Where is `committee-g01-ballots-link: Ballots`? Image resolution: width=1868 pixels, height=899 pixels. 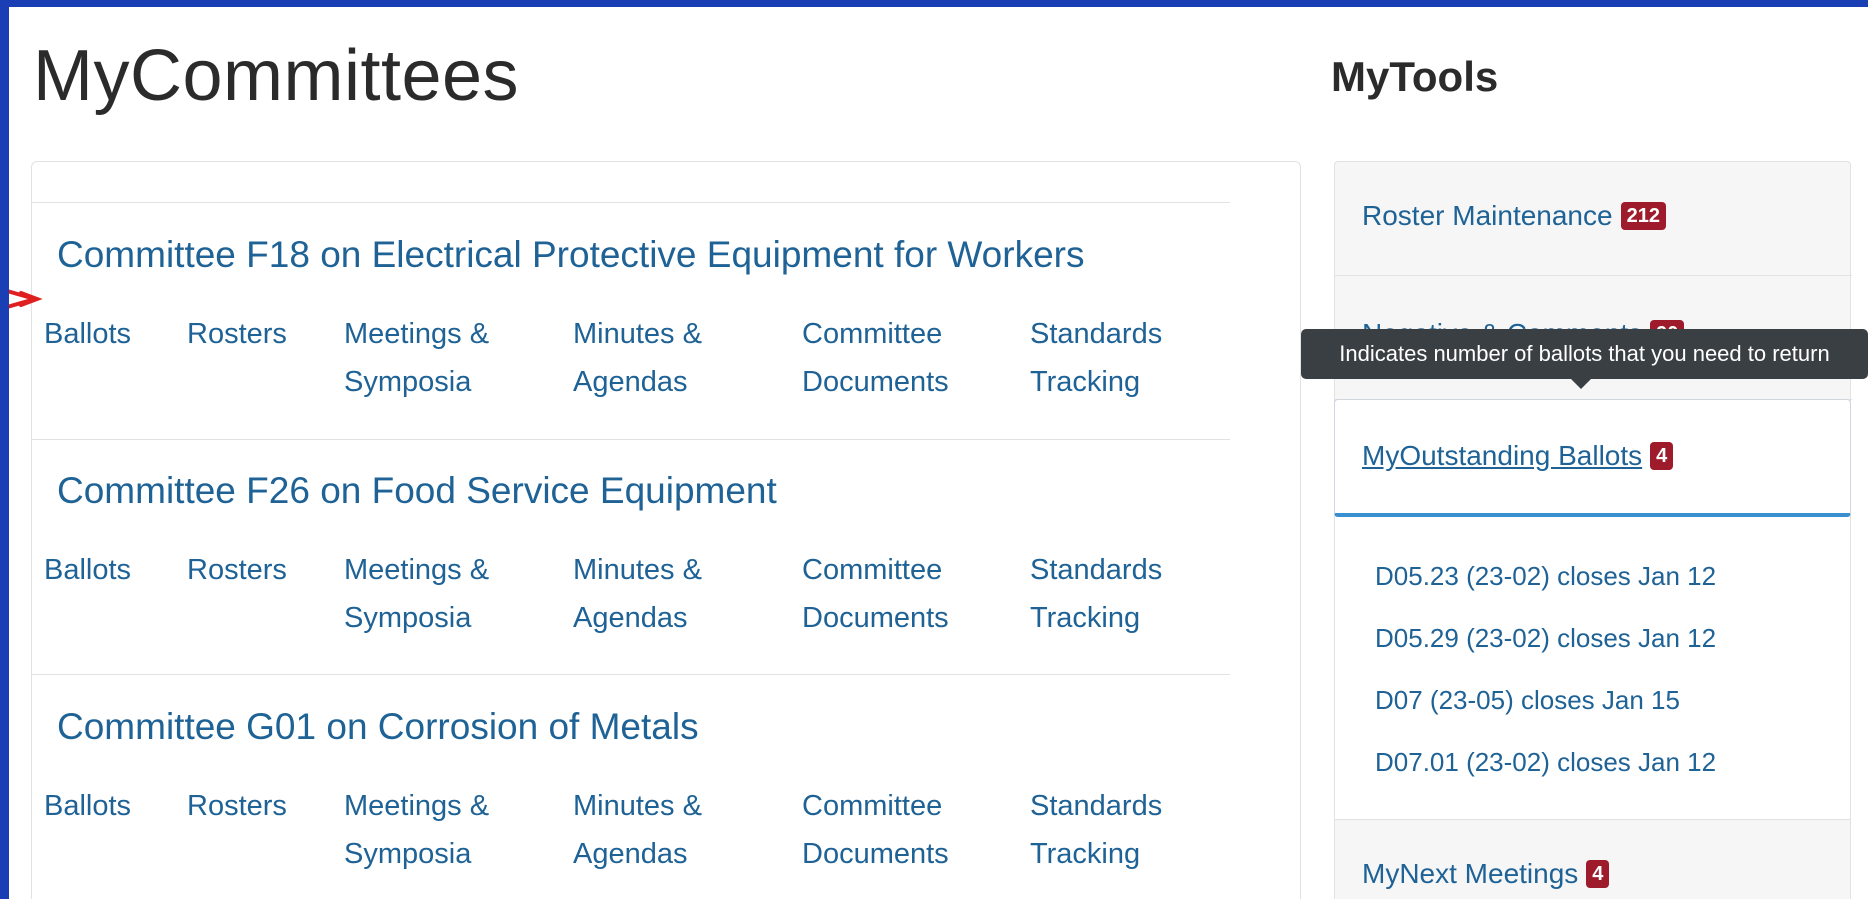 committee-g01-ballots-link: Ballots is located at coordinates (87, 806).